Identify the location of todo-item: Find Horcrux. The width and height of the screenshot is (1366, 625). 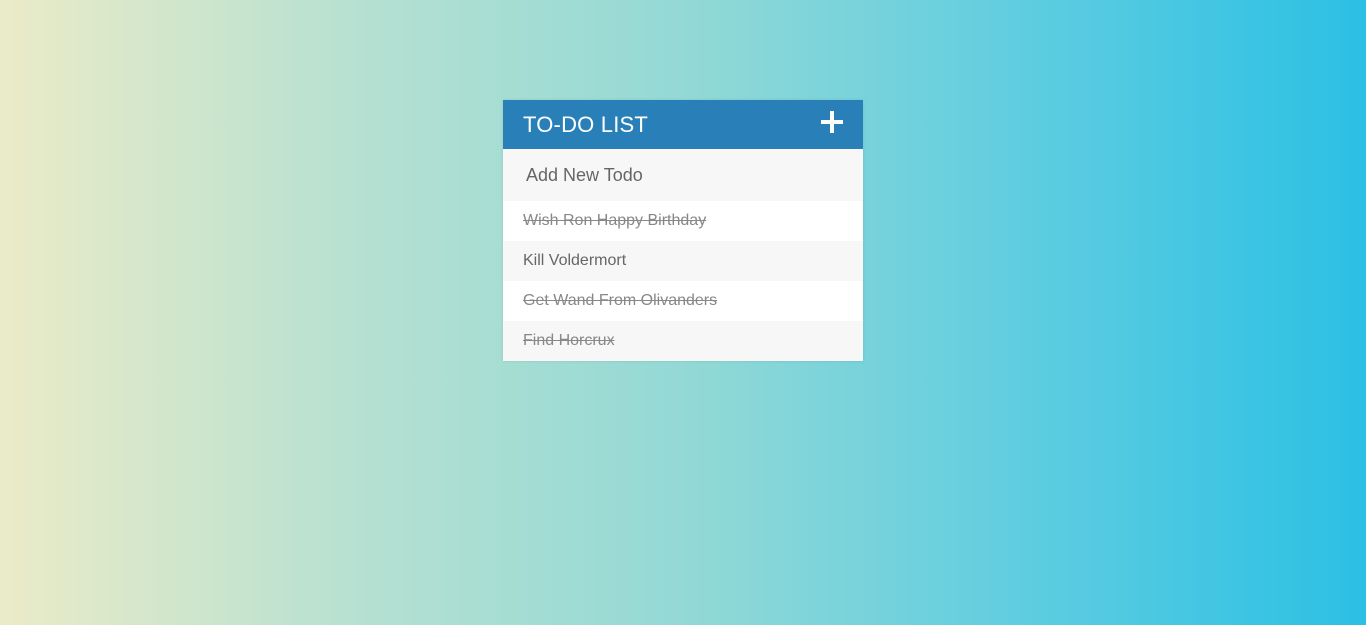
(683, 341).